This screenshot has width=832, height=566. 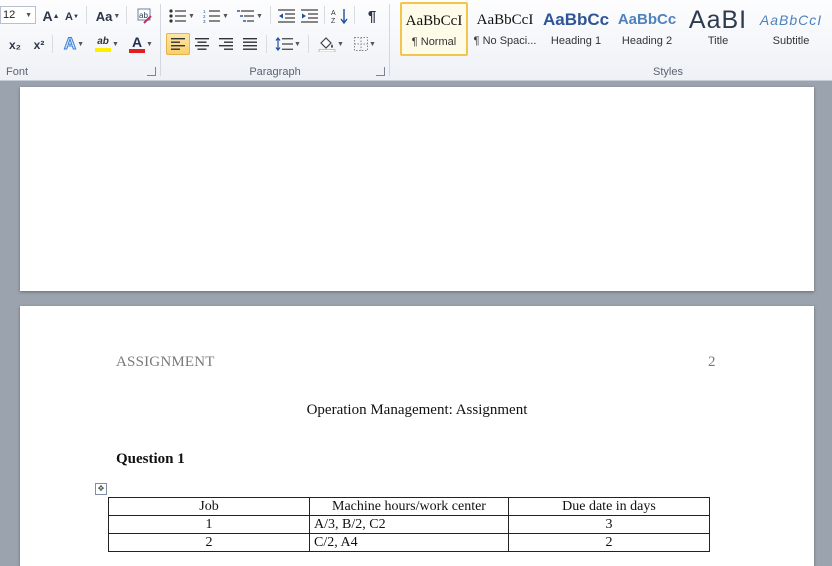 I want to click on caret-down-icon: ▼, so click(x=76, y=17).